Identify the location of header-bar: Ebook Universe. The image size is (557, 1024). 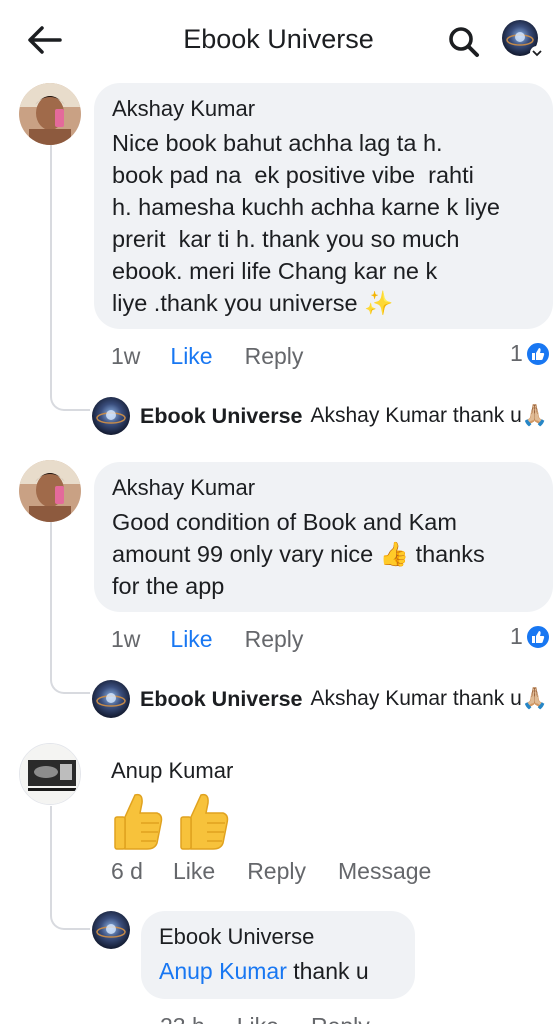
(278, 40).